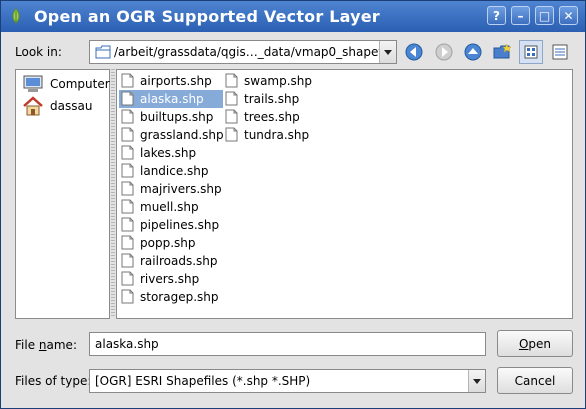  I want to click on open-button: Open, so click(535, 343).